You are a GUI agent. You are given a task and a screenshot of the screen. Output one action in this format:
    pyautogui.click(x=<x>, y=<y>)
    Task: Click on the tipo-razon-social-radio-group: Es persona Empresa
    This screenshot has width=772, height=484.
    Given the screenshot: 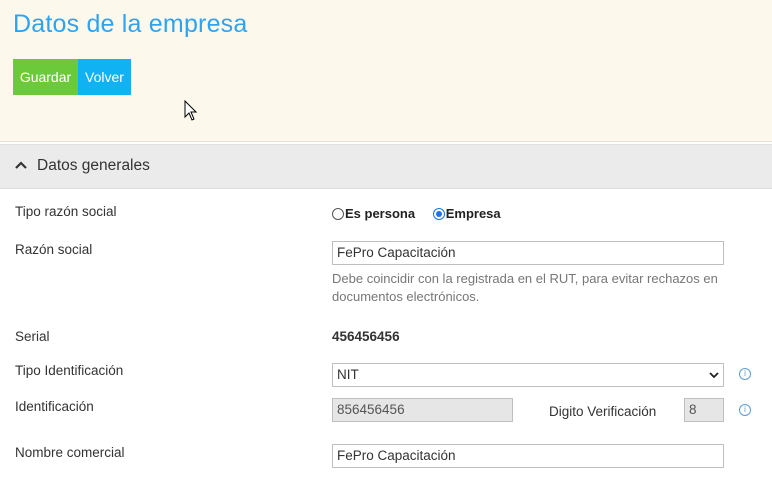 What is the action you would take?
    pyautogui.click(x=423, y=214)
    